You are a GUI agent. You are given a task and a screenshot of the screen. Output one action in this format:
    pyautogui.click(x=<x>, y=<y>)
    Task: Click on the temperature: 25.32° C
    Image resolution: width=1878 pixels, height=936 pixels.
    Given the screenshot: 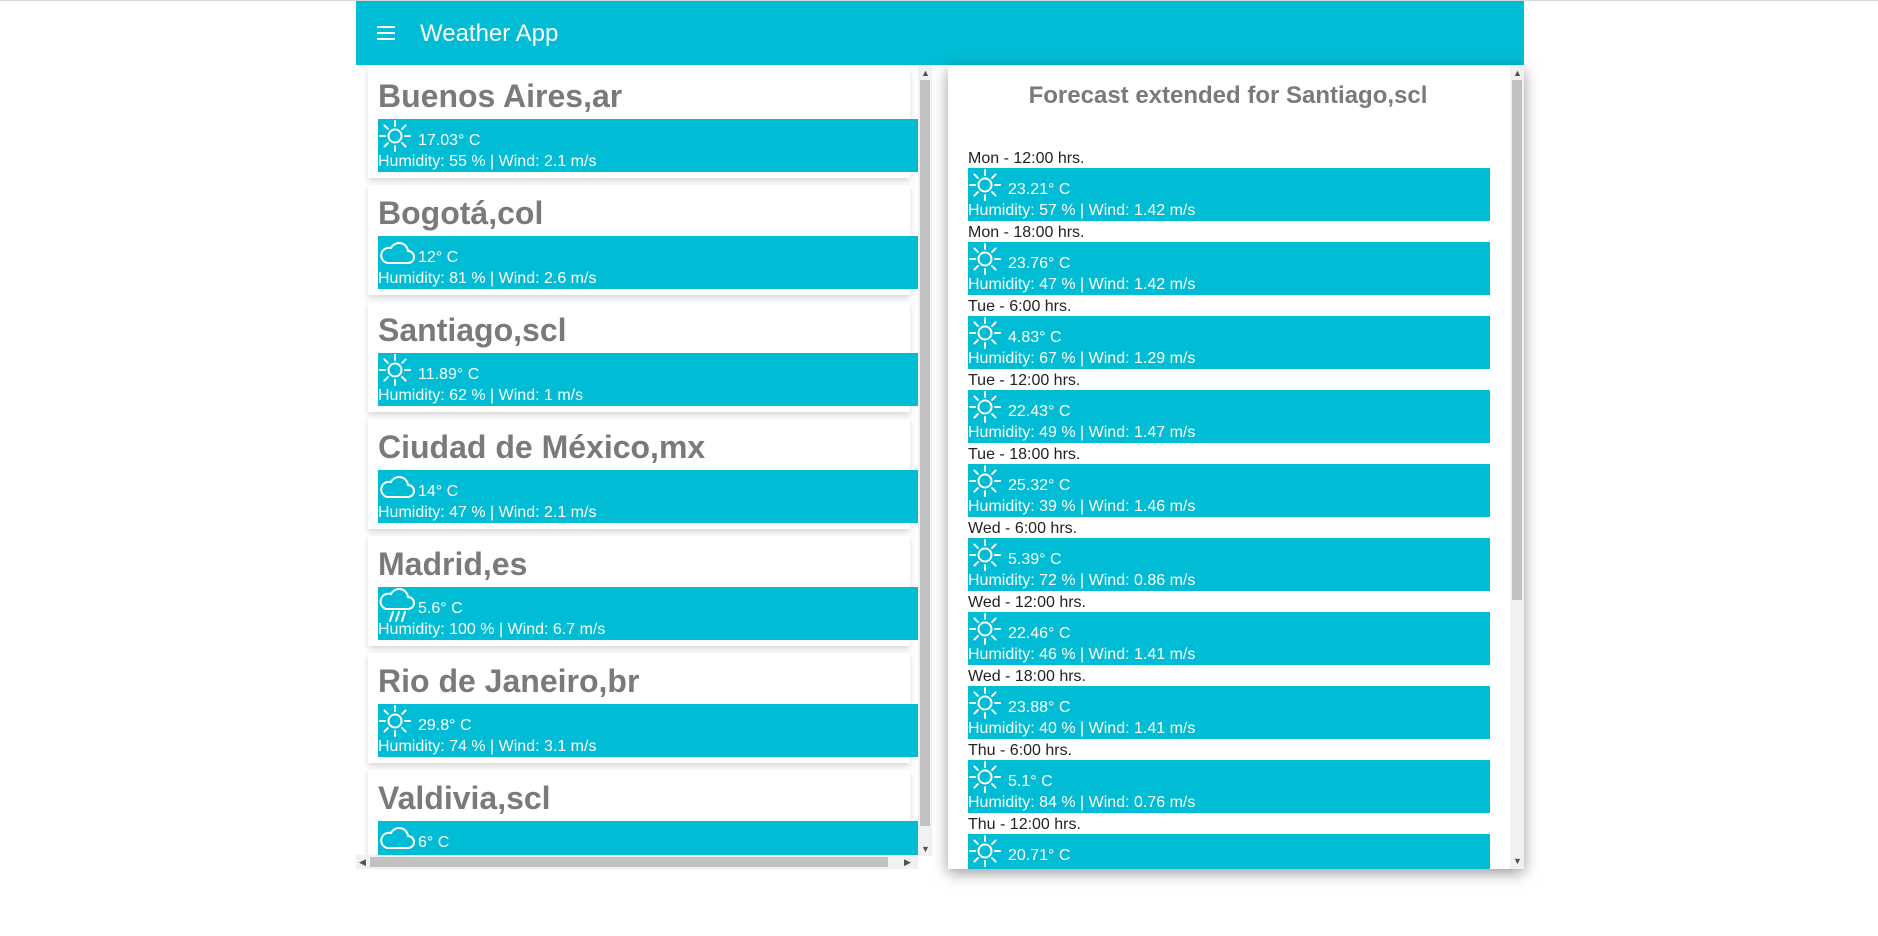 What is the action you would take?
    pyautogui.click(x=1039, y=485)
    